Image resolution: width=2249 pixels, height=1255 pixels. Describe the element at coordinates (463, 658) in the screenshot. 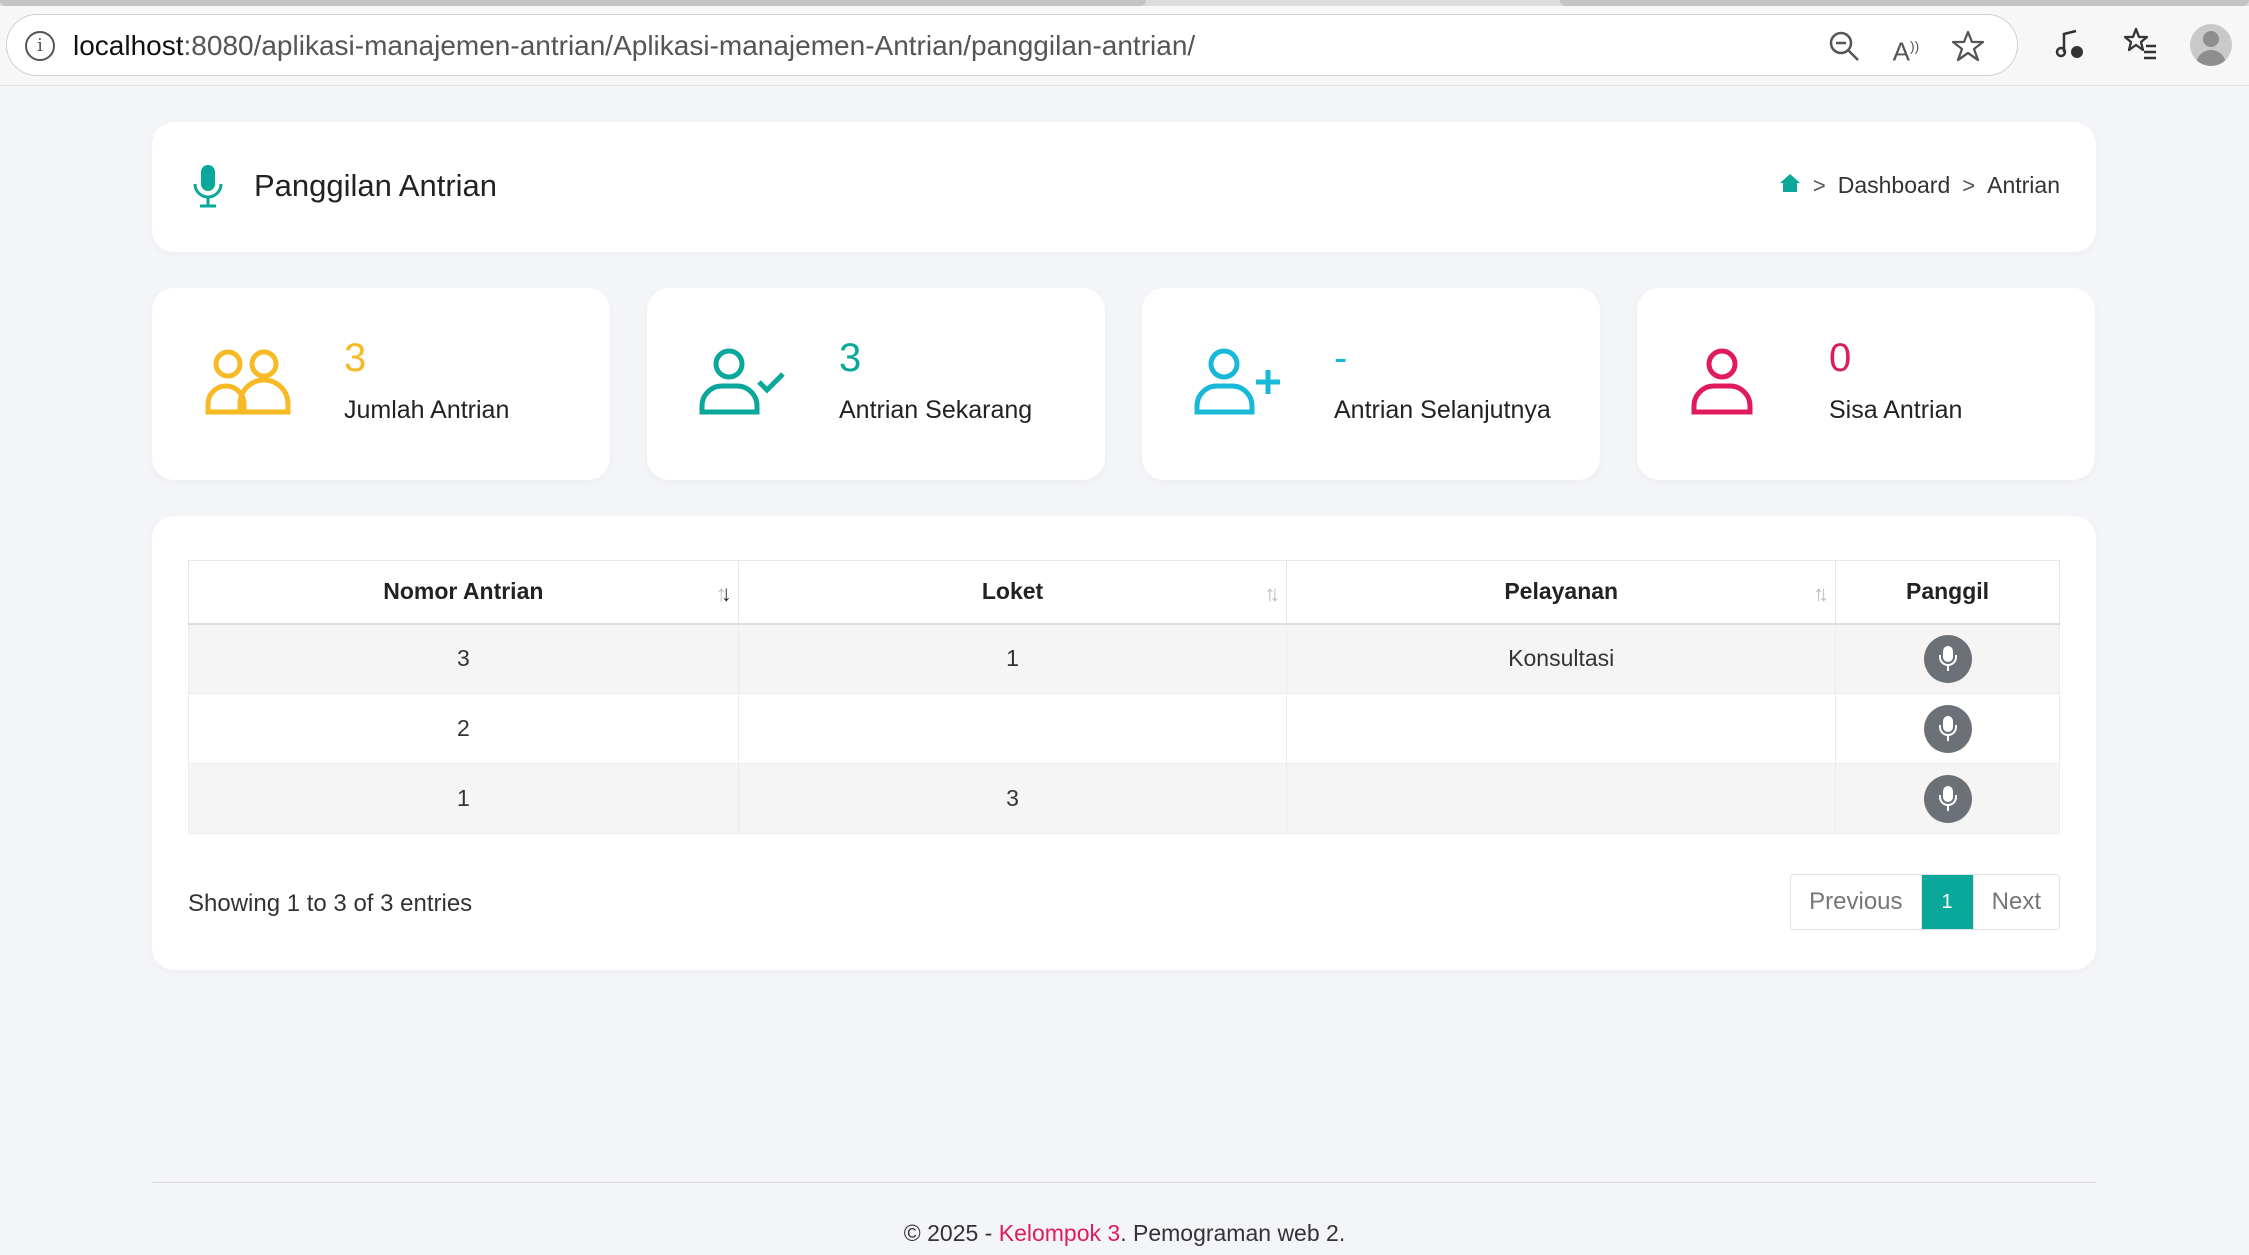

I see `cell-nomor: 3` at that location.